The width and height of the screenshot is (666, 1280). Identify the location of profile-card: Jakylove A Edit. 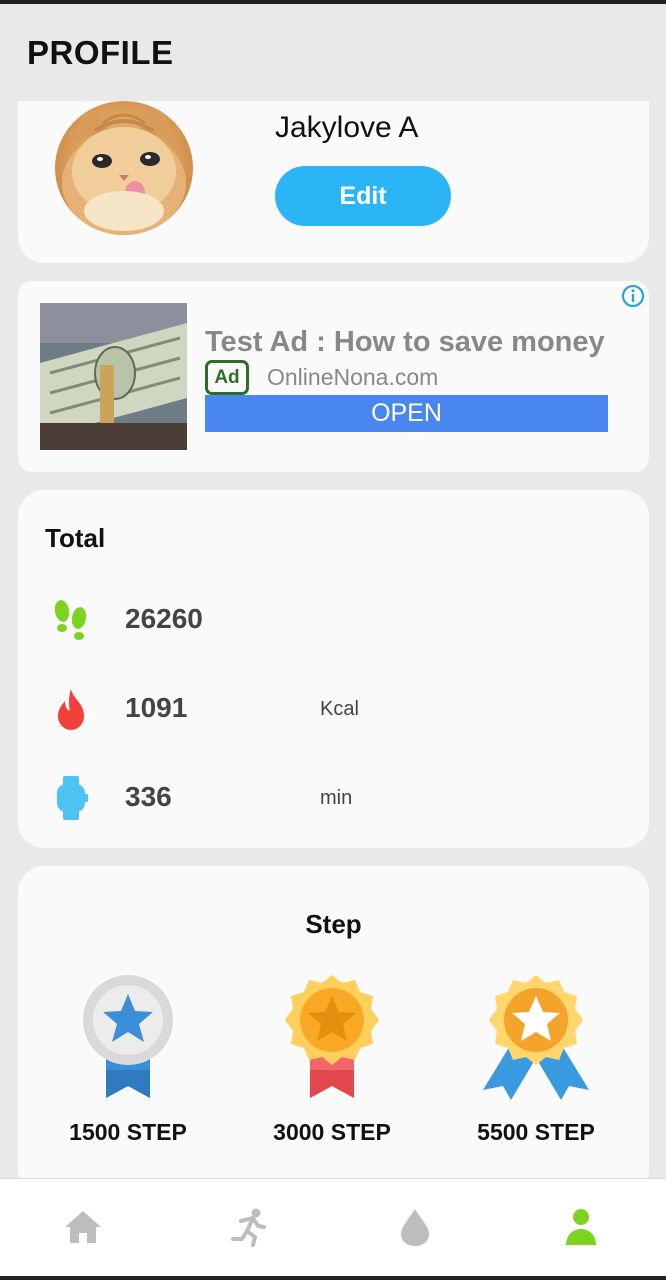
(333, 182).